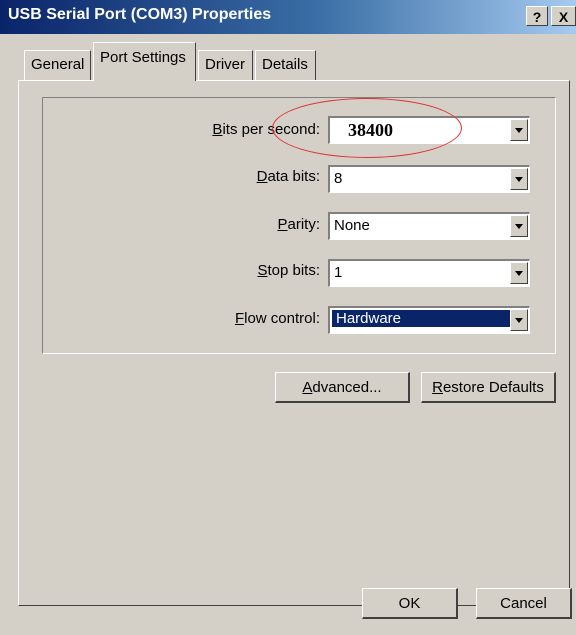 The image size is (576, 635). I want to click on bits-per-second-dropdown: 38400, so click(429, 130).